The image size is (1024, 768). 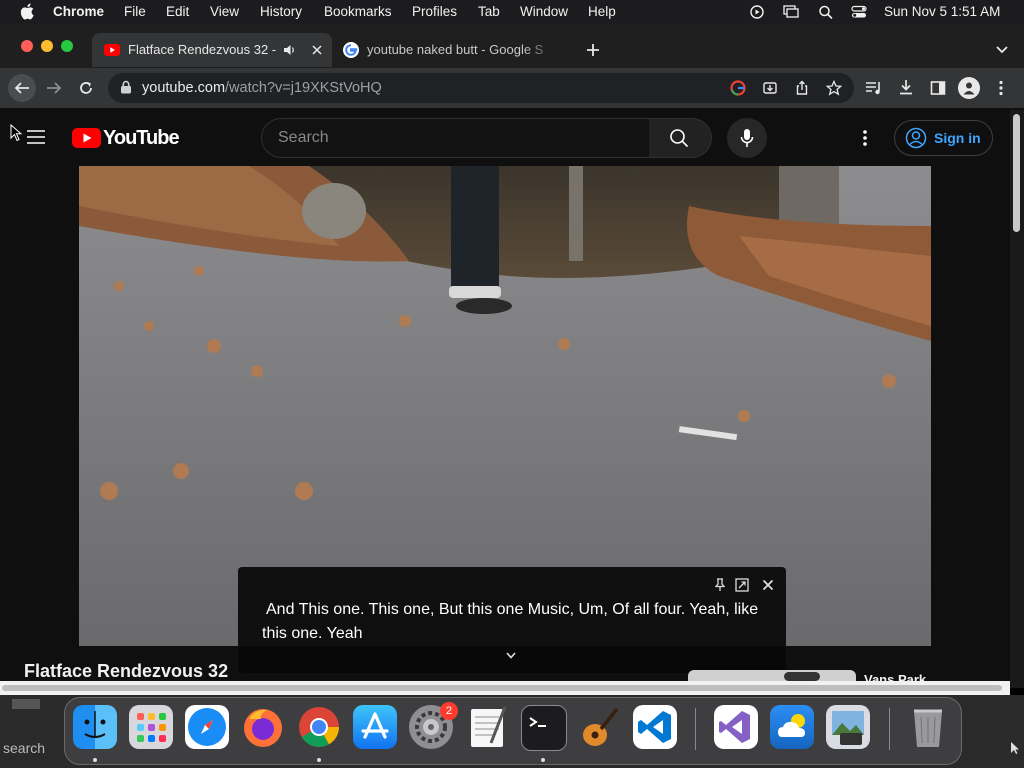 I want to click on url-host: youtube.com, so click(x=184, y=88).